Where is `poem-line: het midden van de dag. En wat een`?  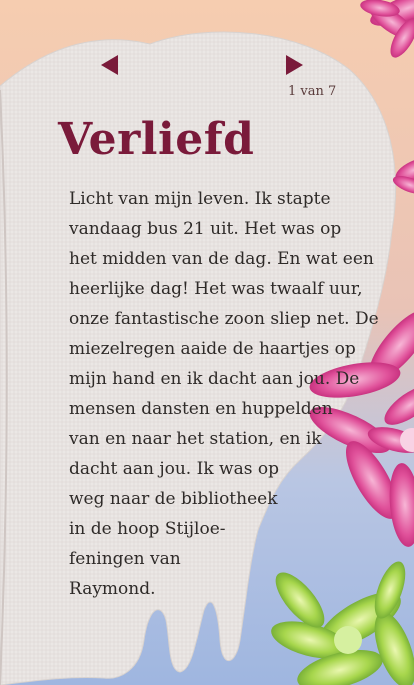 poem-line: het midden van de dag. En wat een is located at coordinates (221, 259).